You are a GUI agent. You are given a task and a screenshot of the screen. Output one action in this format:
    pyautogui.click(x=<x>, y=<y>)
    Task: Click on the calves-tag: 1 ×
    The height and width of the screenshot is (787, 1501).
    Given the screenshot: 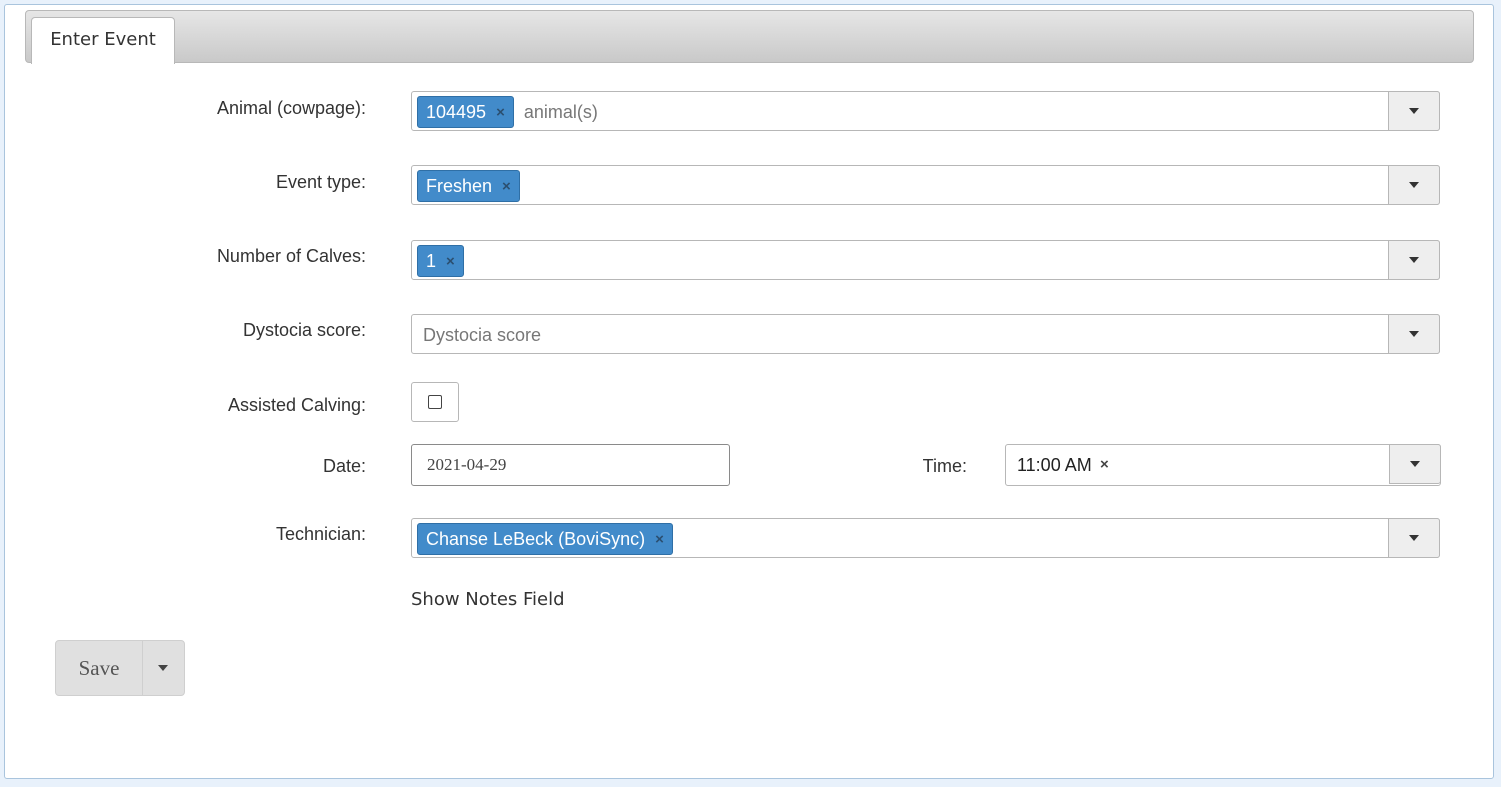 What is the action you would take?
    pyautogui.click(x=440, y=261)
    